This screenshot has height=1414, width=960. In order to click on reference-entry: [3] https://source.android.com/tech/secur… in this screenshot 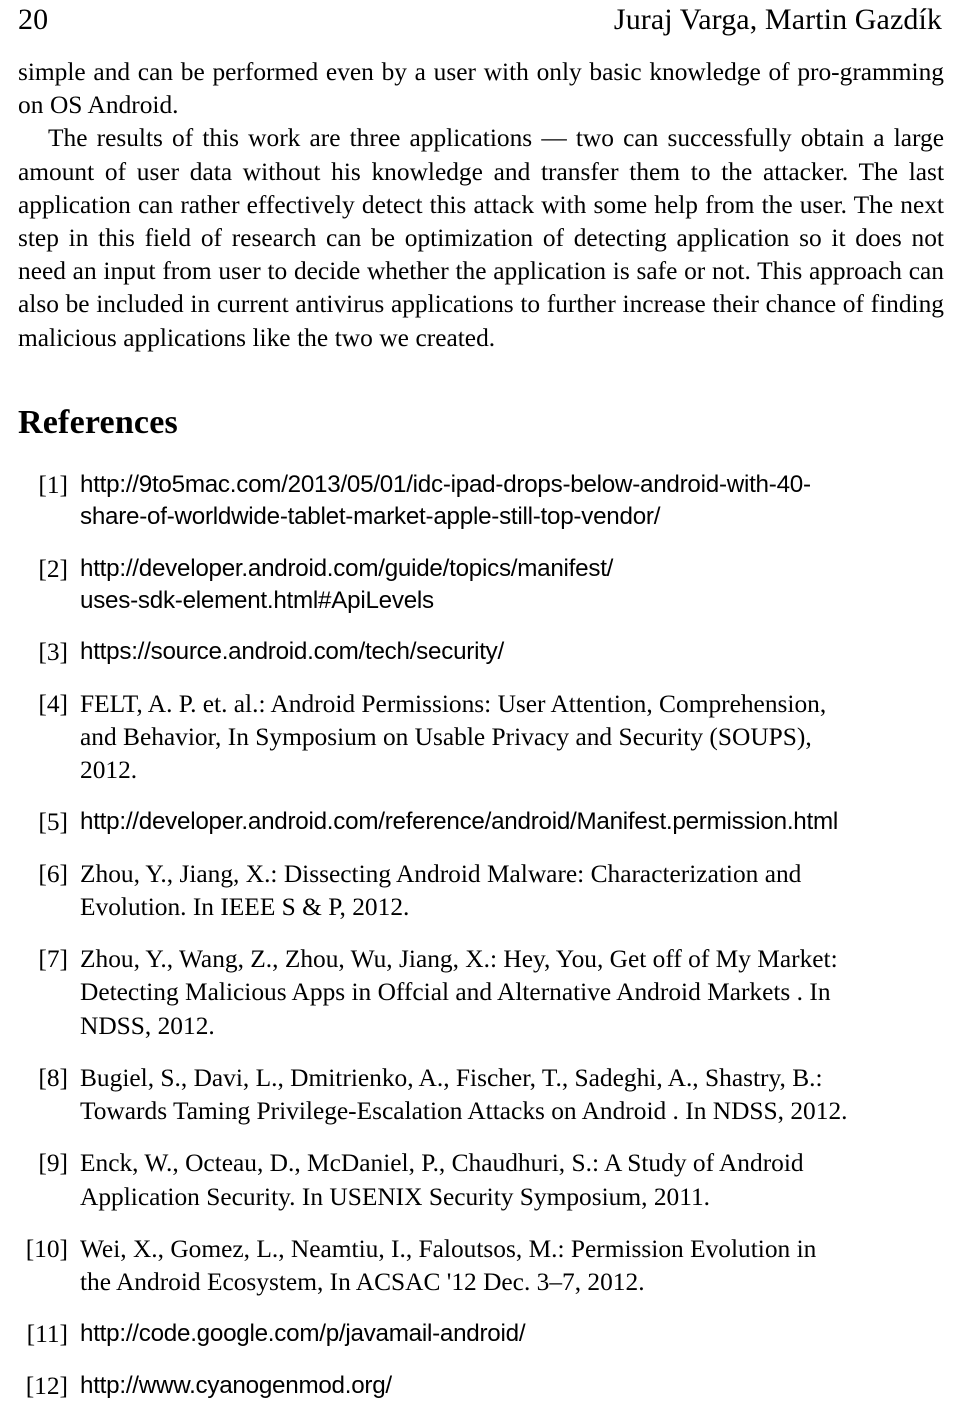, I will do `click(481, 652)`.